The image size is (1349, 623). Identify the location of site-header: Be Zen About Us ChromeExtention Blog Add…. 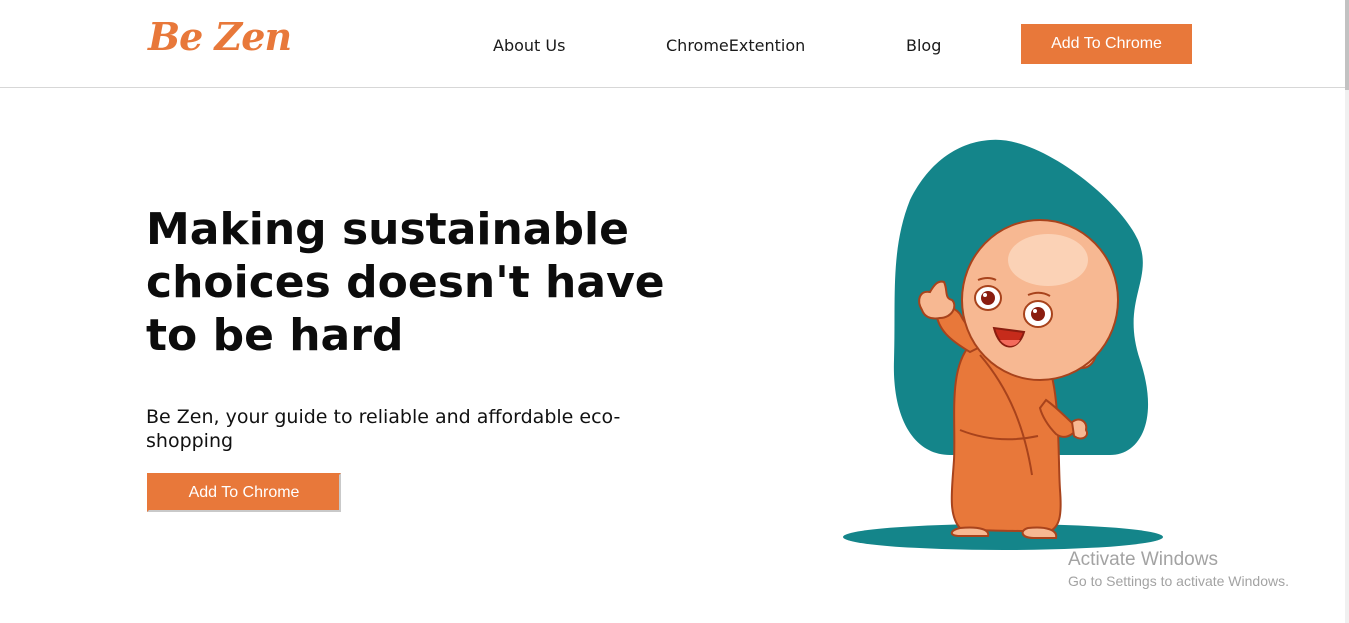
(674, 44).